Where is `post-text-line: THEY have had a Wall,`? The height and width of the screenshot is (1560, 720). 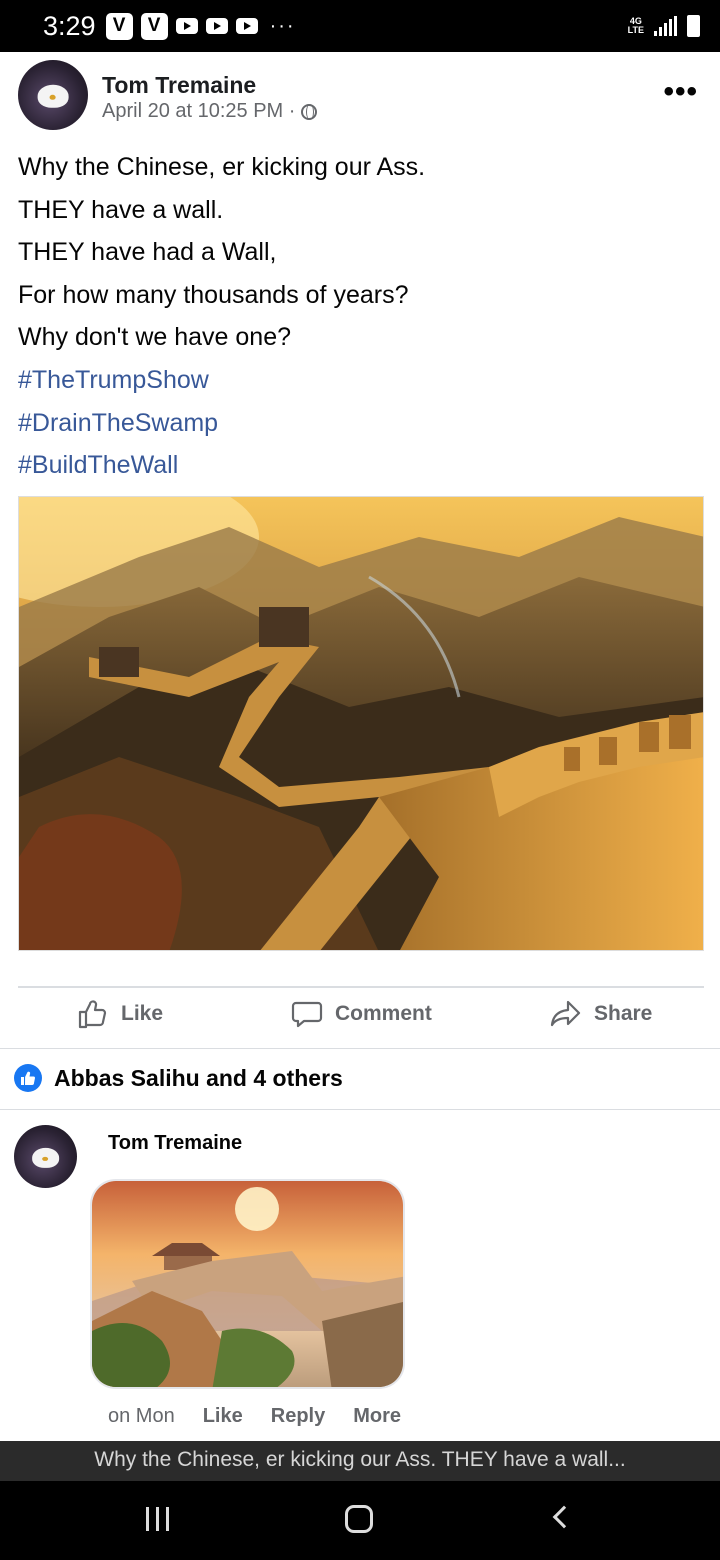
post-text-line: THEY have had a Wall, is located at coordinates (147, 252).